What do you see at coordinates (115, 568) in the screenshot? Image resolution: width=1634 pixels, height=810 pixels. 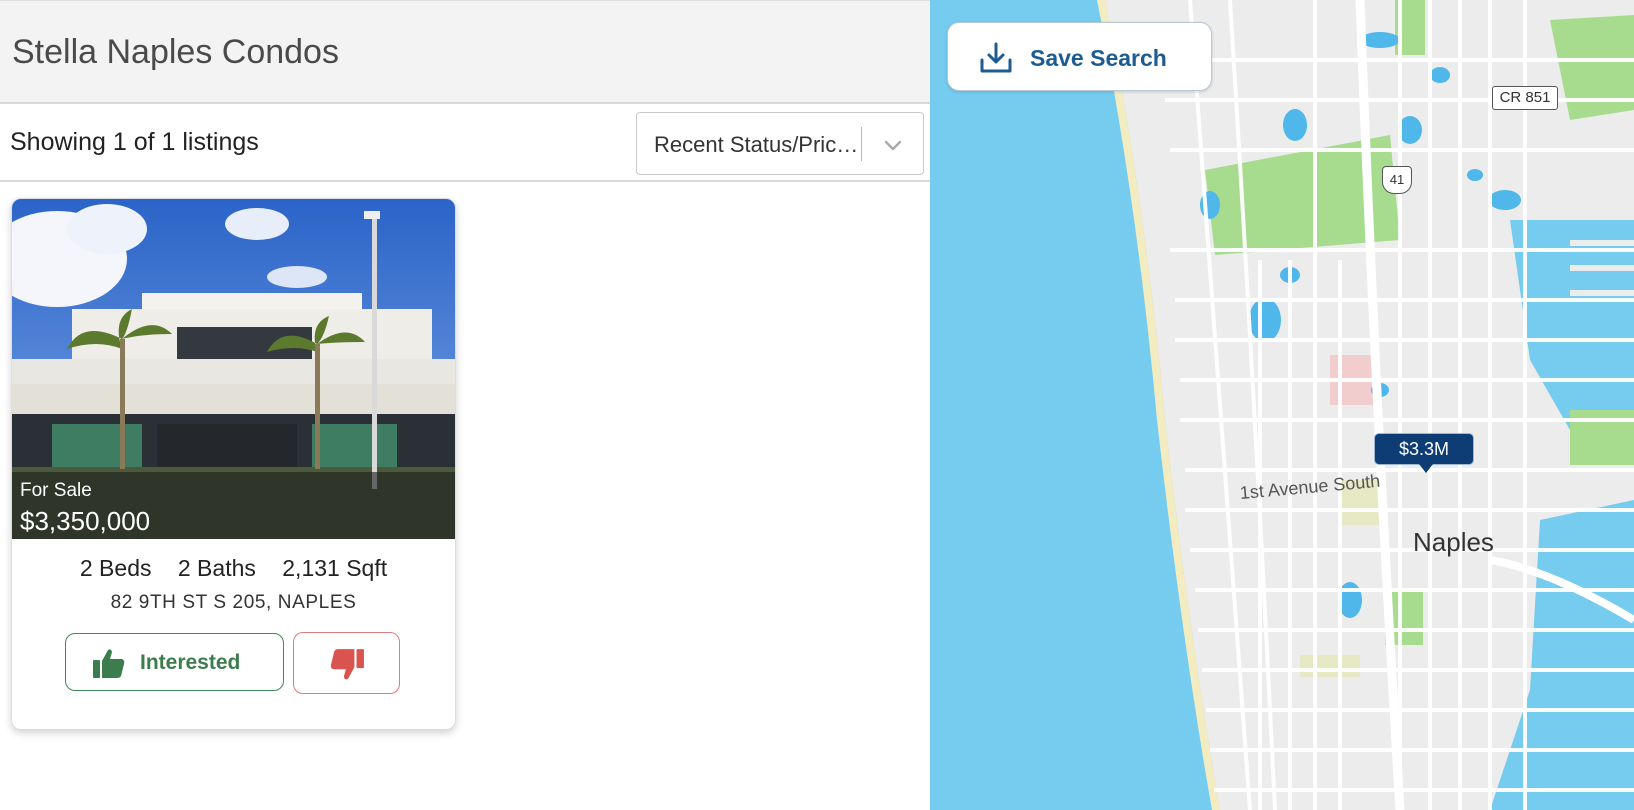 I see `listing-beds: 2 Beds` at bounding box center [115, 568].